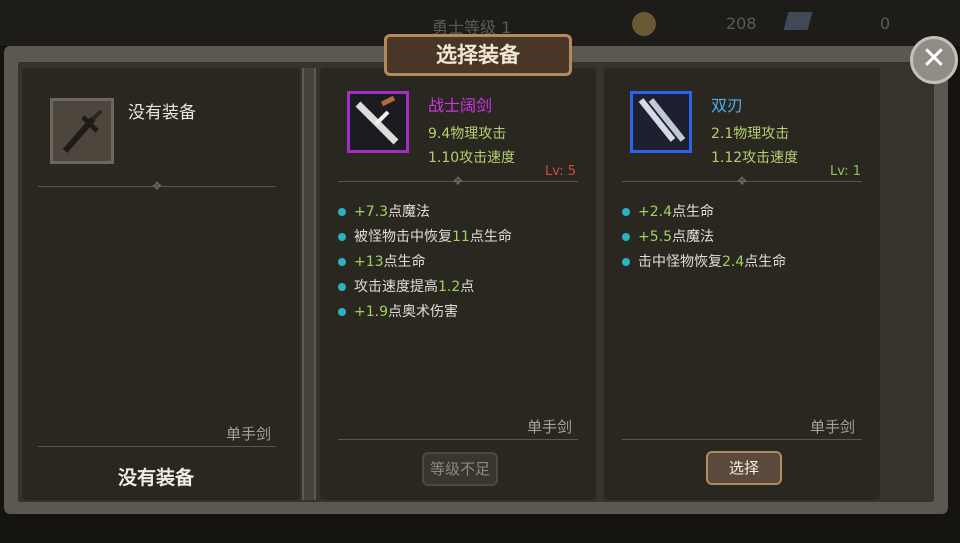  Describe the element at coordinates (750, 134) in the screenshot. I see `option-2-stat-1: 2.1物理攻击` at that location.